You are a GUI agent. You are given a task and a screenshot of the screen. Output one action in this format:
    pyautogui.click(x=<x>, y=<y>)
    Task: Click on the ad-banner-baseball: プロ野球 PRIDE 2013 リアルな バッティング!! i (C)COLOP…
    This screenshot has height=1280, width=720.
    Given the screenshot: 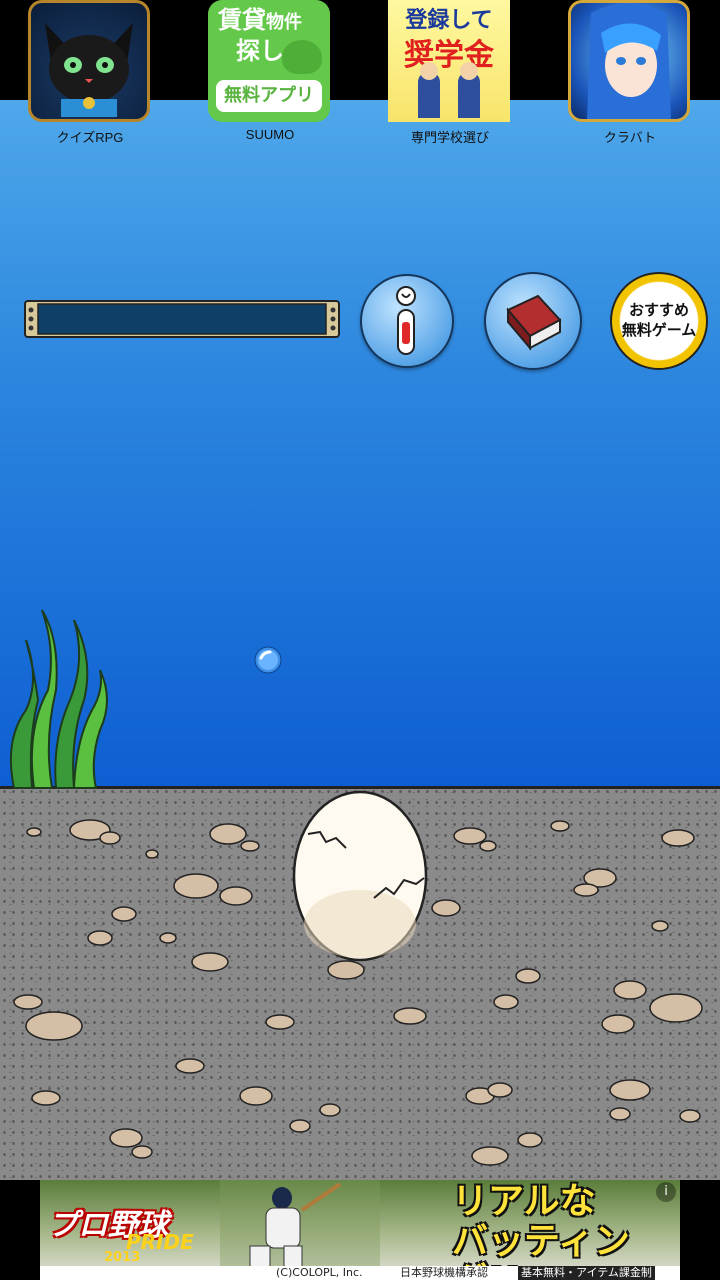 What is the action you would take?
    pyautogui.click(x=360, y=1230)
    